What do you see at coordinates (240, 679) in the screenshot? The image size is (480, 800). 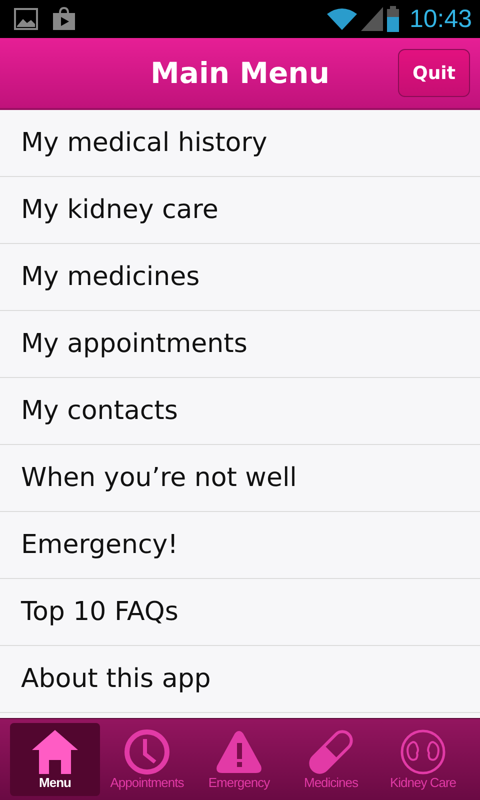 I see `menu-item: About this app` at bounding box center [240, 679].